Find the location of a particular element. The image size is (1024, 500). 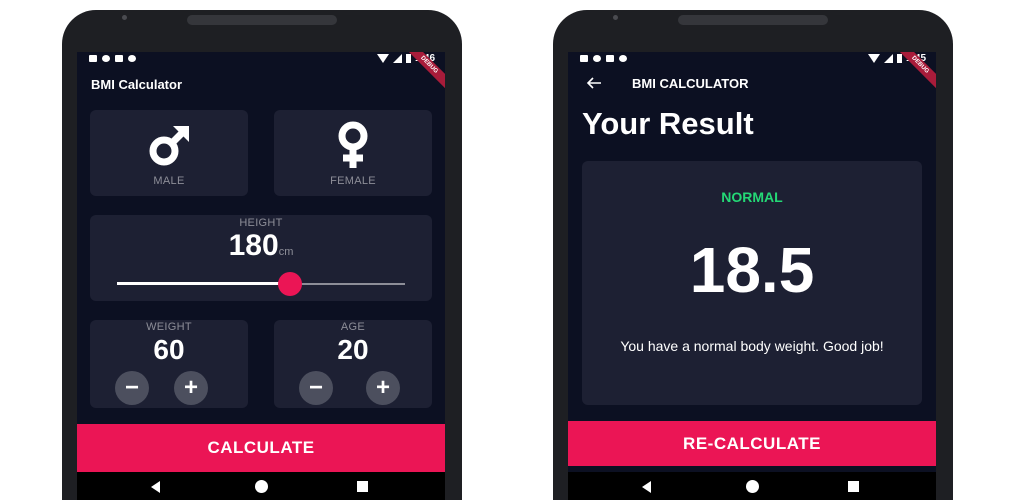

age-minus-button: − is located at coordinates (316, 388).